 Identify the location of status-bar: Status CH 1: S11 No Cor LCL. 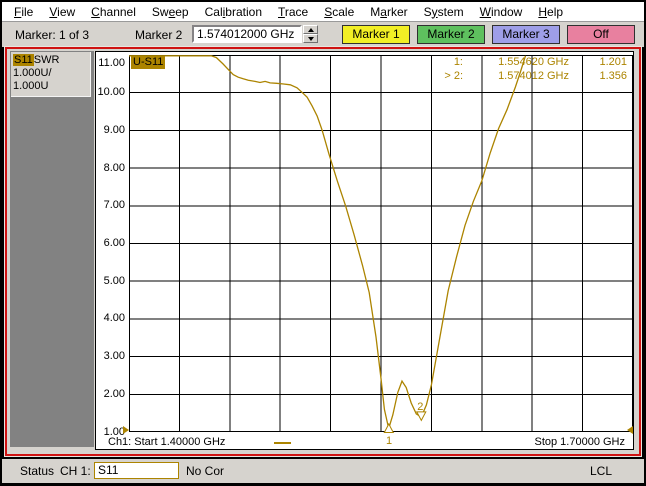
(323, 471).